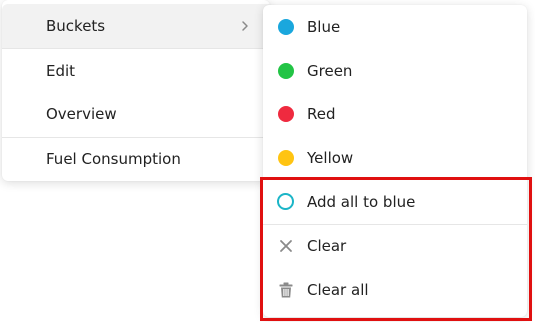 The width and height of the screenshot is (535, 322). What do you see at coordinates (395, 158) in the screenshot?
I see `submenu-item-yellow: Yellow` at bounding box center [395, 158].